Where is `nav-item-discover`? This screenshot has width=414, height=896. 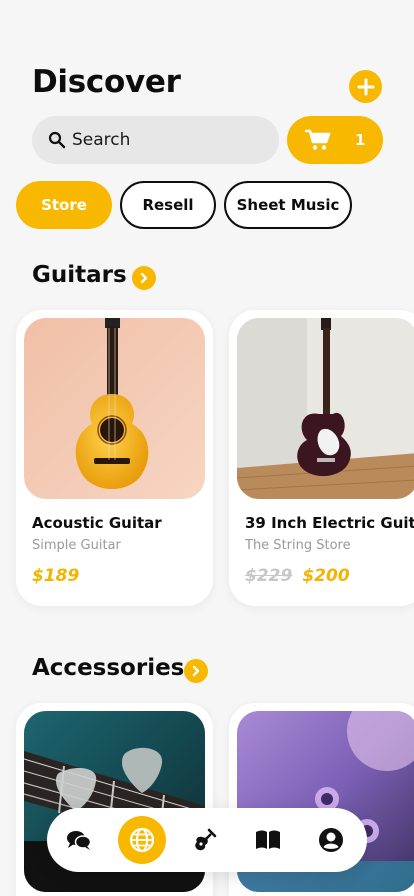
nav-item-discover is located at coordinates (142, 840).